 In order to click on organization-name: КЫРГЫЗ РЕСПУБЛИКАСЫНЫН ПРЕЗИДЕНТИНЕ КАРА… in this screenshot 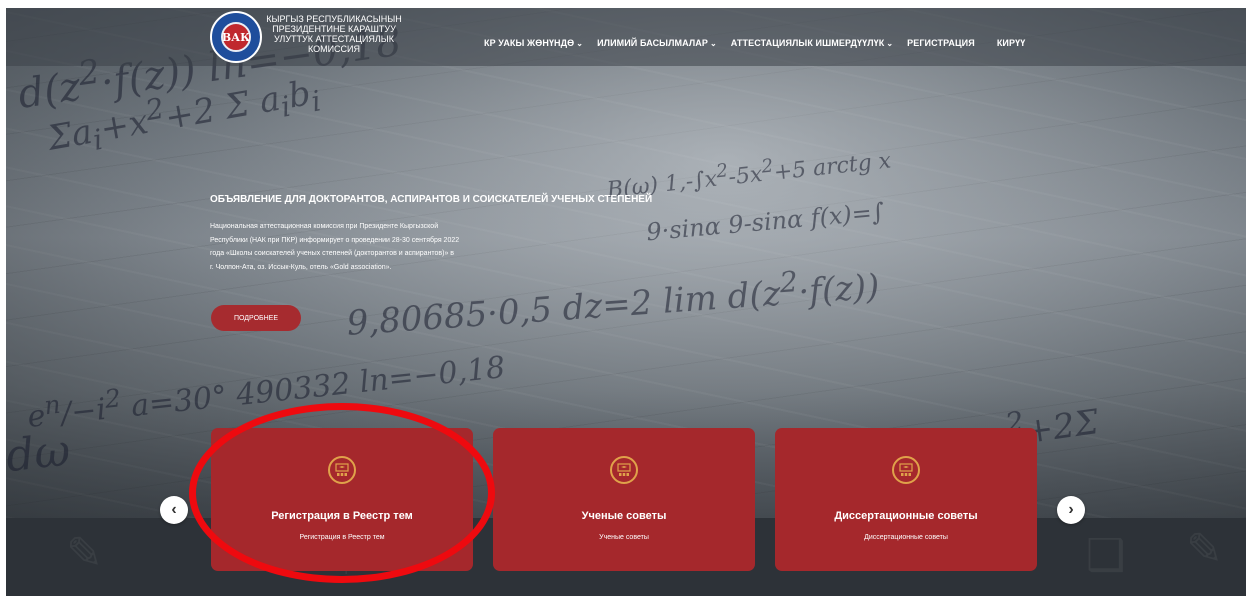, I will do `click(334, 34)`.